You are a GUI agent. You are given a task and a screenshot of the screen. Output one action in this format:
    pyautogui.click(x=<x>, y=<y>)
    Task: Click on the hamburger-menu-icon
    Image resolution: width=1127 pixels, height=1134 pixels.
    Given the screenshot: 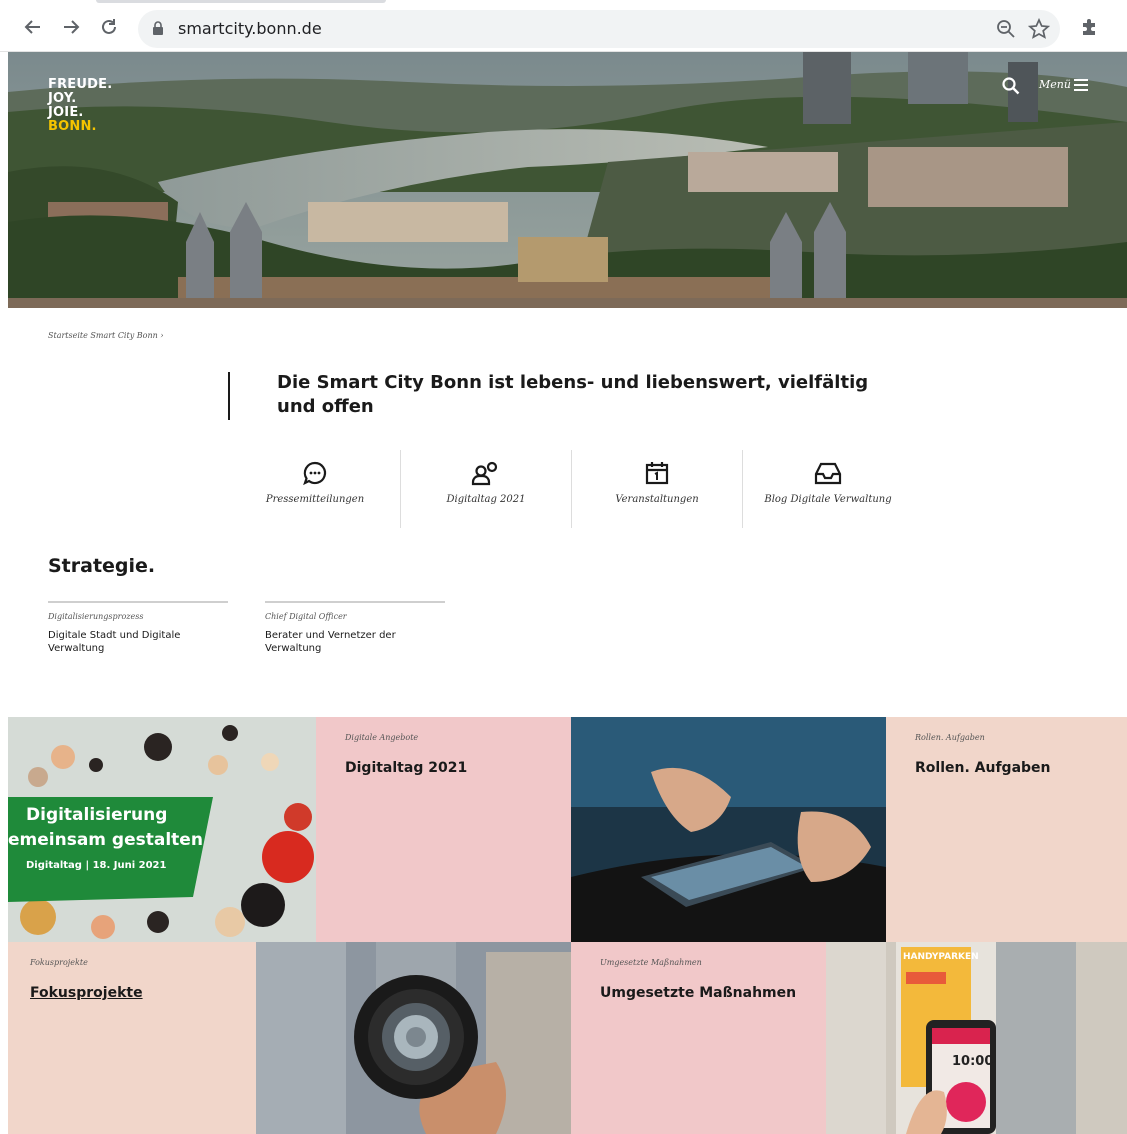 What is the action you would take?
    pyautogui.click(x=1081, y=85)
    